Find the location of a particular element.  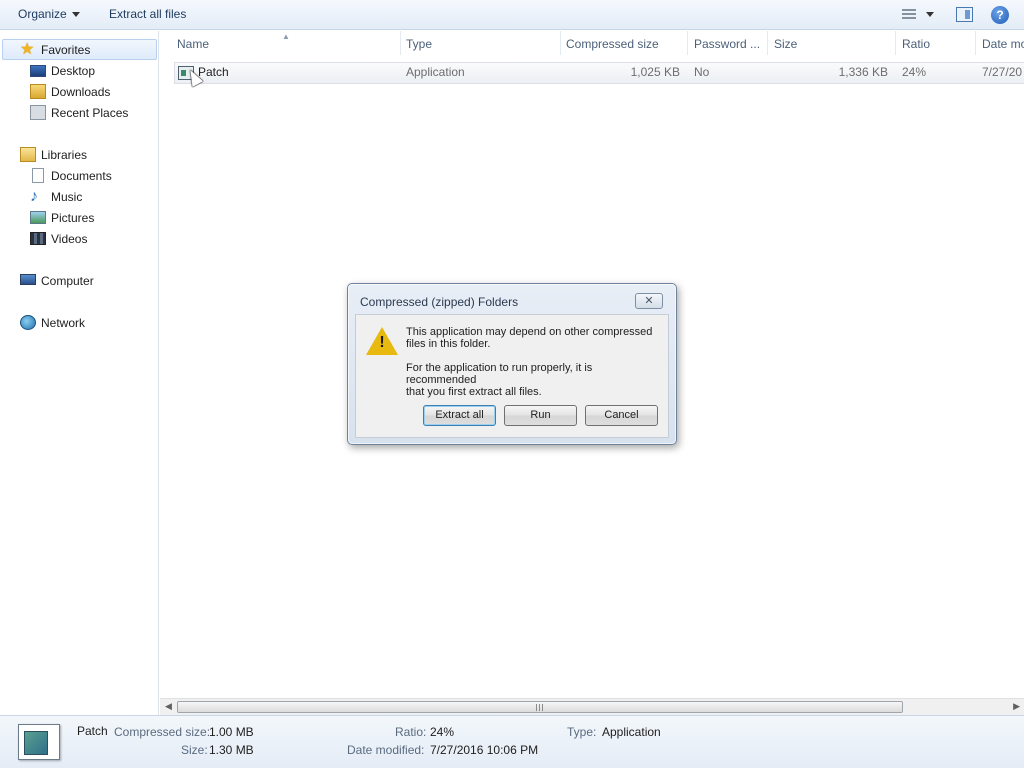

details-ratio-label: Ratio: is located at coordinates (411, 732).